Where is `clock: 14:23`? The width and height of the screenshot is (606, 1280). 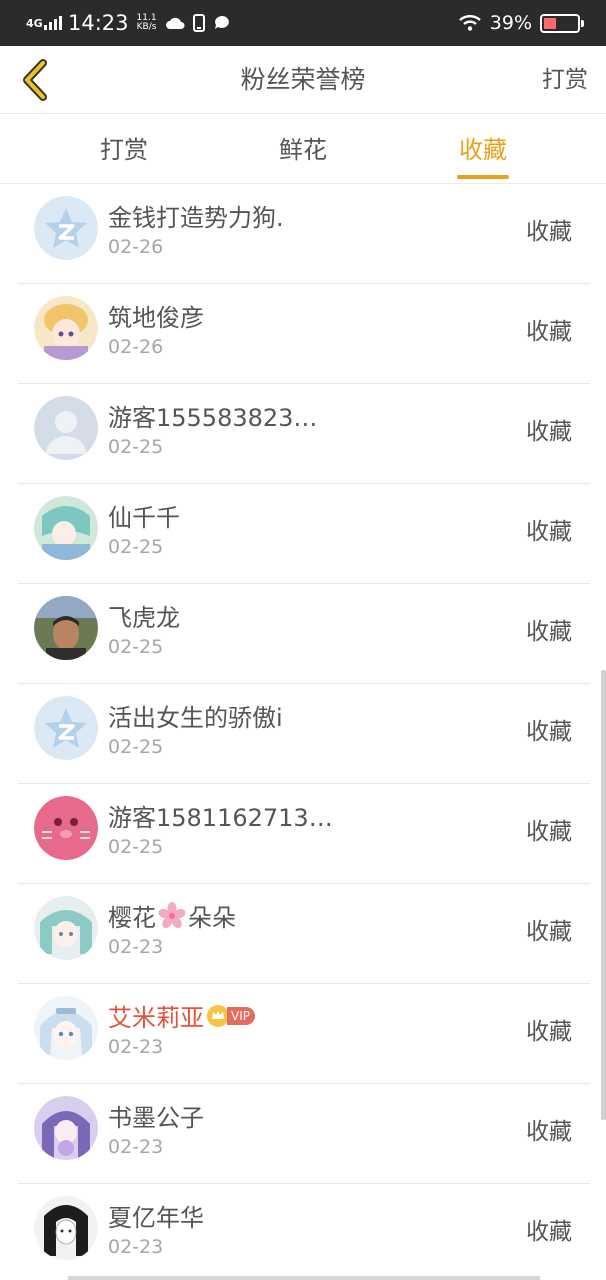
clock: 14:23 is located at coordinates (98, 23).